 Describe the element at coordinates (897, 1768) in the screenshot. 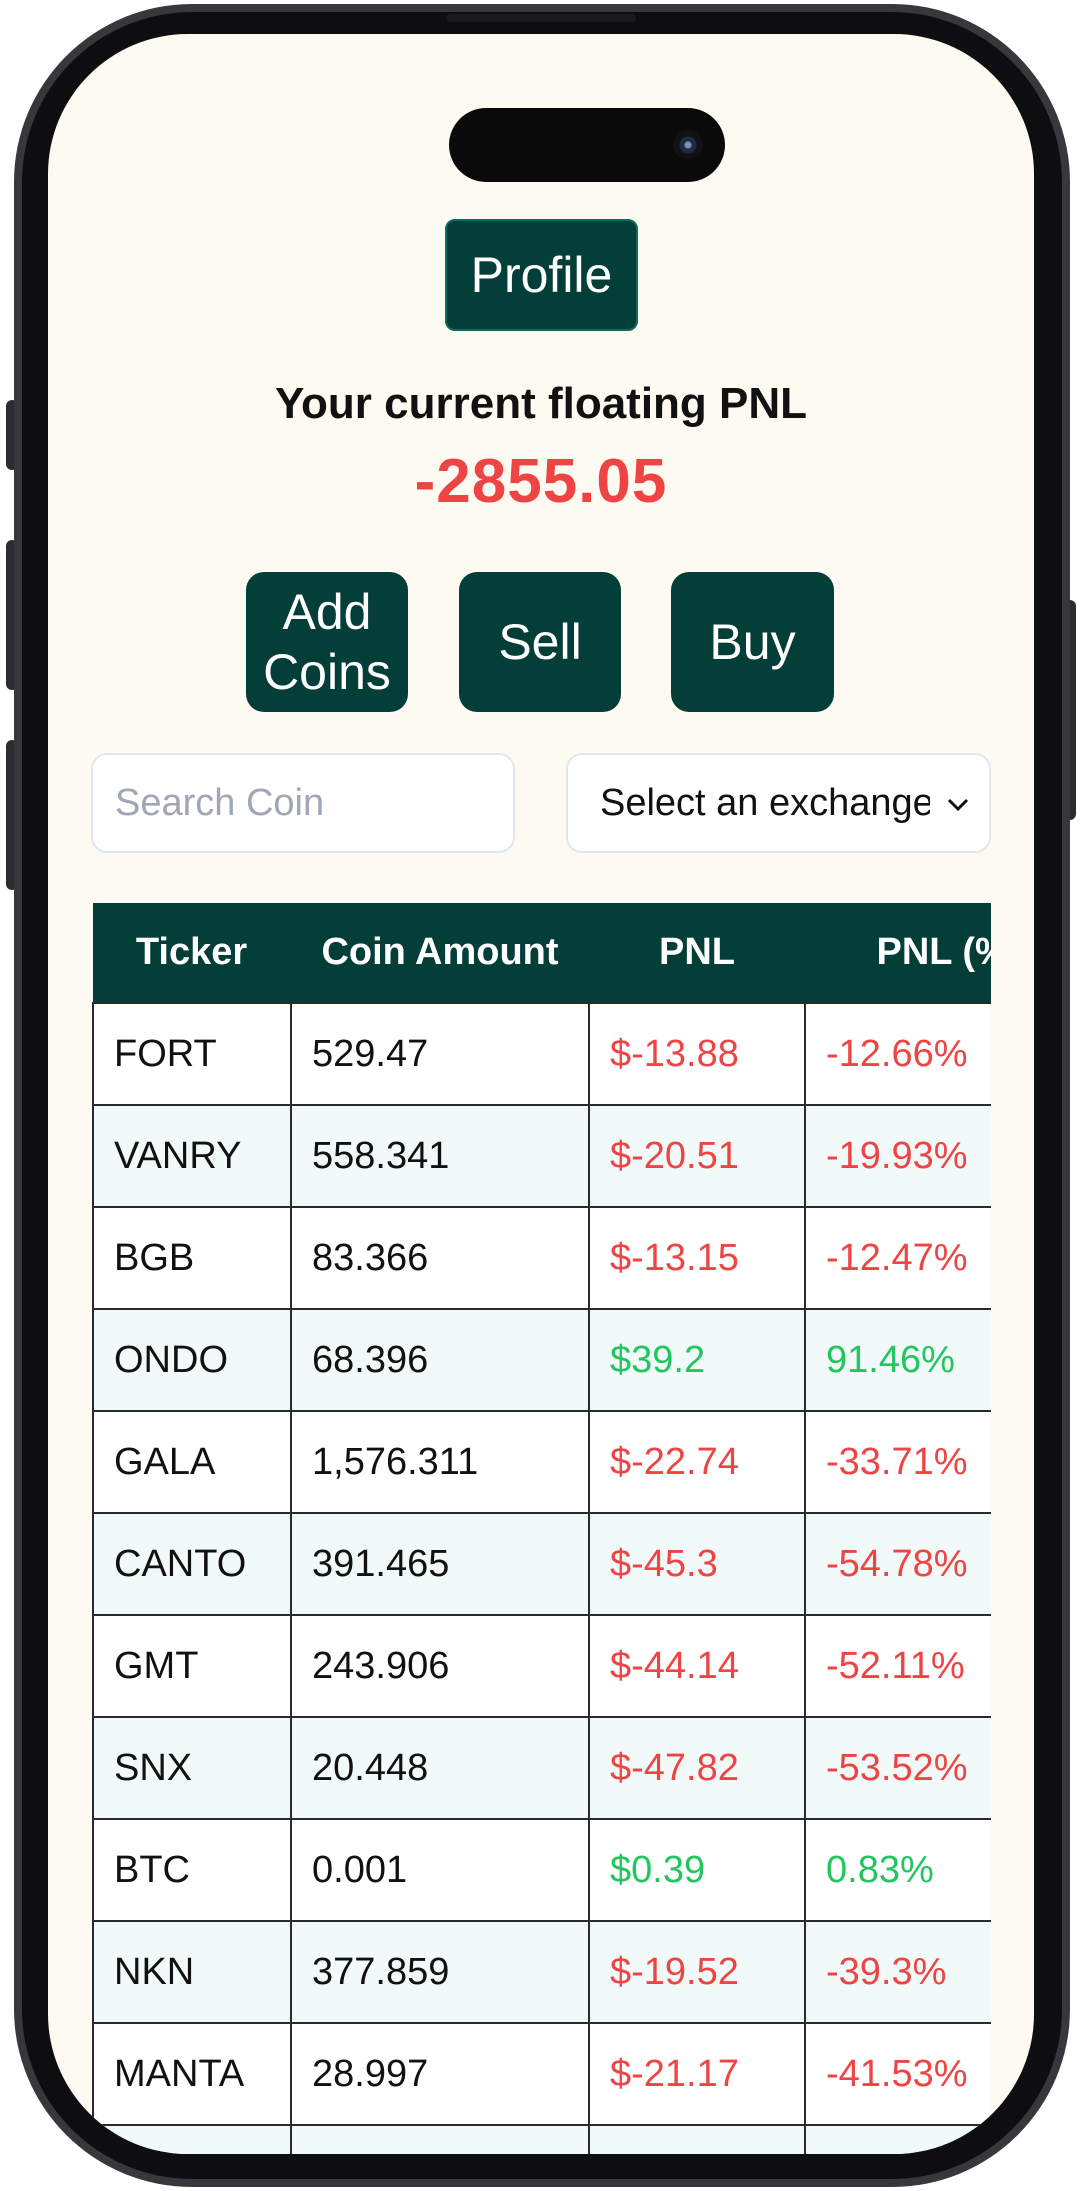

I see `cell-pnl-percent: -53.52%` at that location.